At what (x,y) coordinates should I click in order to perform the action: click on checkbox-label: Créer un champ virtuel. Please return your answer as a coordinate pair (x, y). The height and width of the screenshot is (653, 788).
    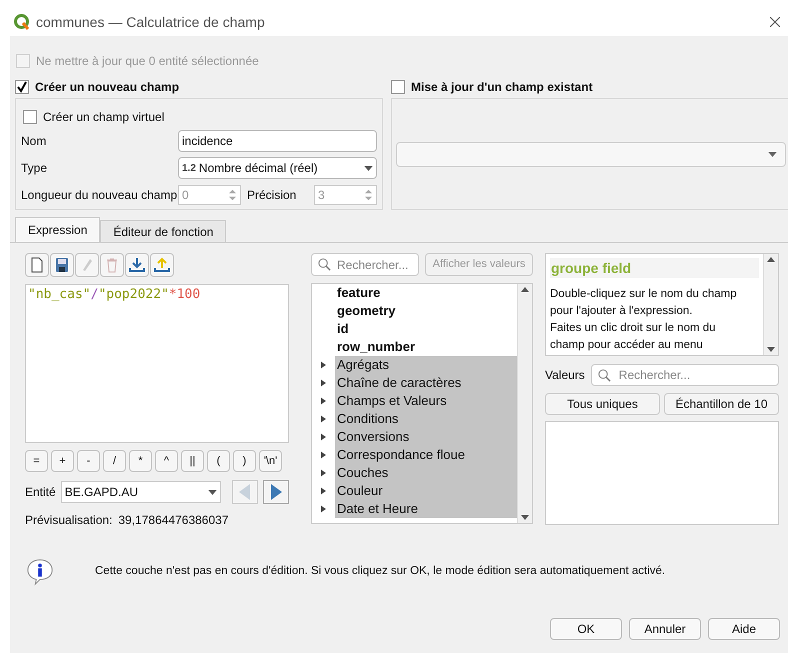
    Looking at the image, I should click on (103, 117).